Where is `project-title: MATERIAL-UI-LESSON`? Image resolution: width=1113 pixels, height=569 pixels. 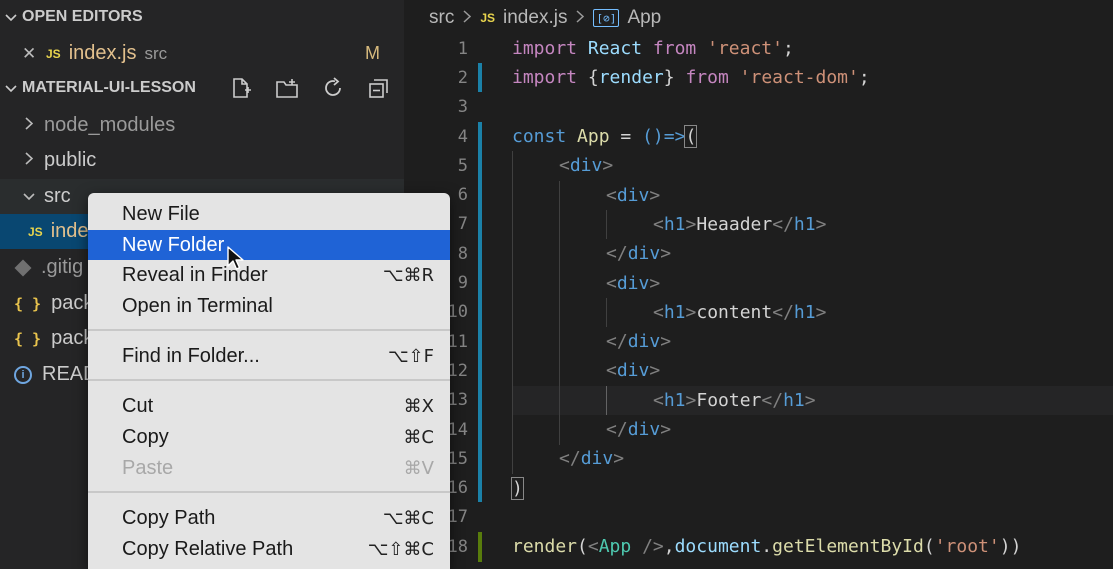 project-title: MATERIAL-UI-LESSON is located at coordinates (109, 87).